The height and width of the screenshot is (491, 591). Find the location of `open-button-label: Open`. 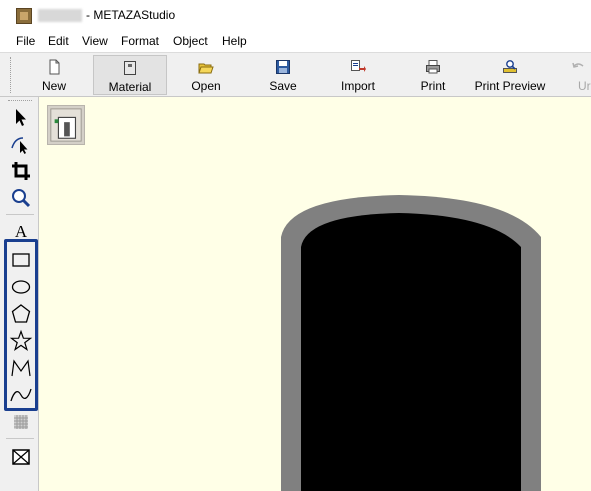

open-button-label: Open is located at coordinates (206, 86).